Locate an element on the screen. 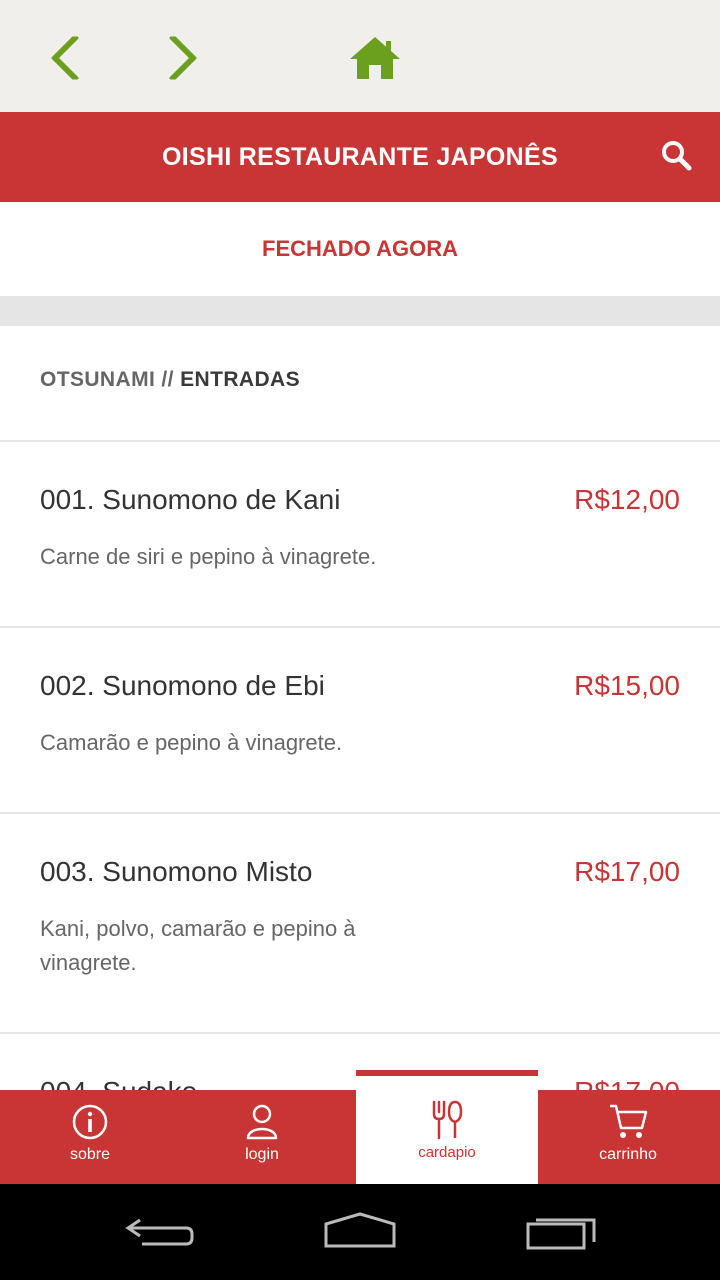  top-navigation-bar is located at coordinates (360, 56).